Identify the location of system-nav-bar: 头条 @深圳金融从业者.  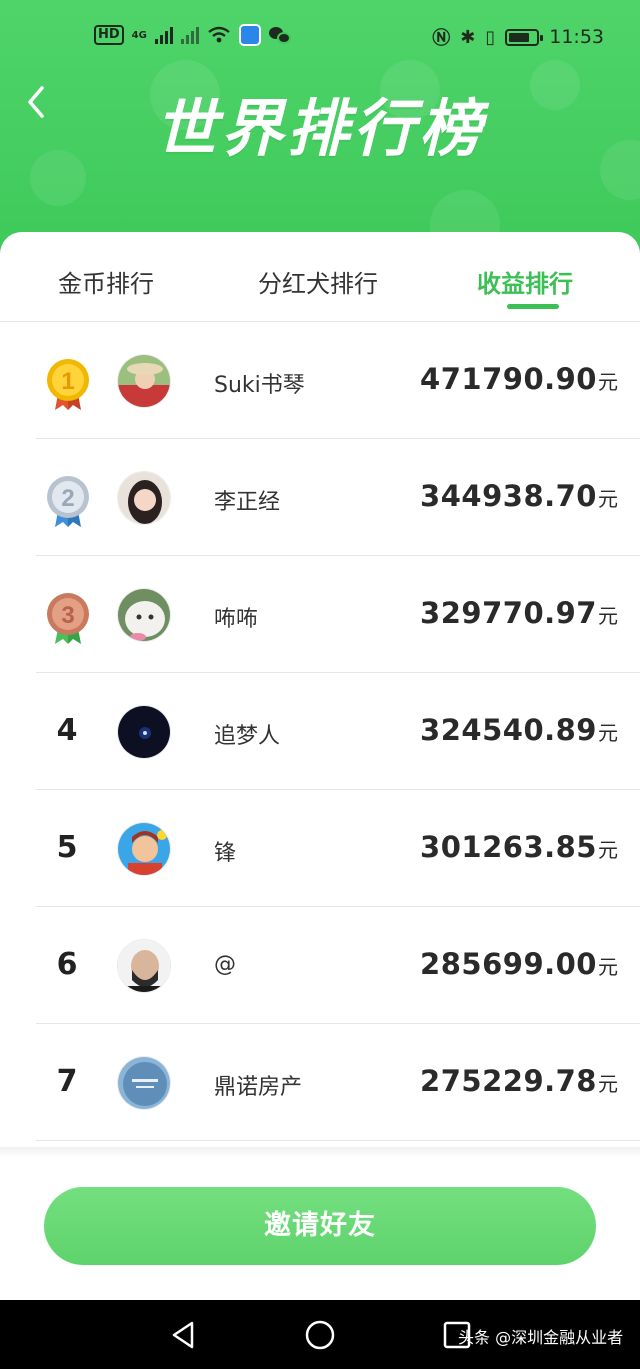
(320, 1334).